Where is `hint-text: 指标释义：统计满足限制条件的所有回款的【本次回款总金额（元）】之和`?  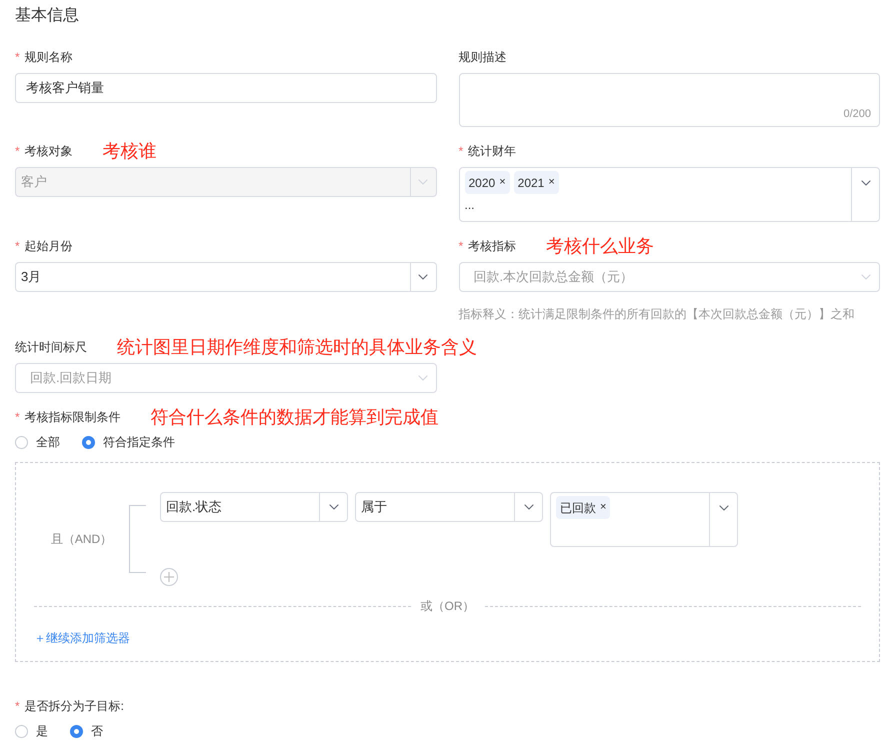 hint-text: 指标释义：统计满足限制条件的所有回款的【本次回款总金额（元）】之和 is located at coordinates (657, 314).